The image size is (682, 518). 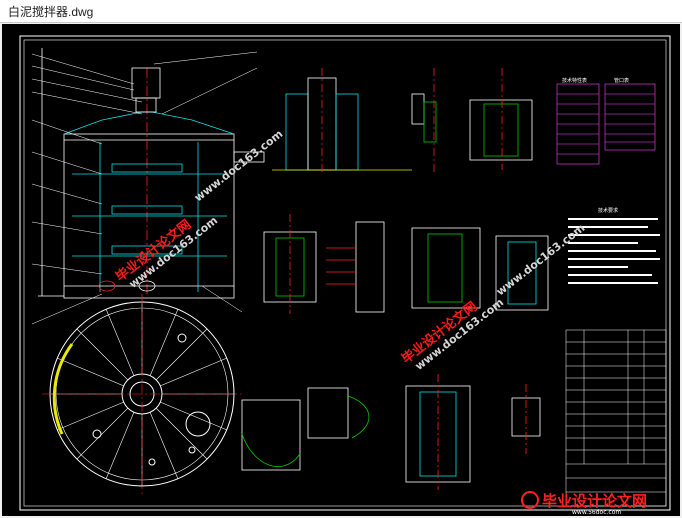 What do you see at coordinates (406, 264) in the screenshot?
I see `detail-views-middle` at bounding box center [406, 264].